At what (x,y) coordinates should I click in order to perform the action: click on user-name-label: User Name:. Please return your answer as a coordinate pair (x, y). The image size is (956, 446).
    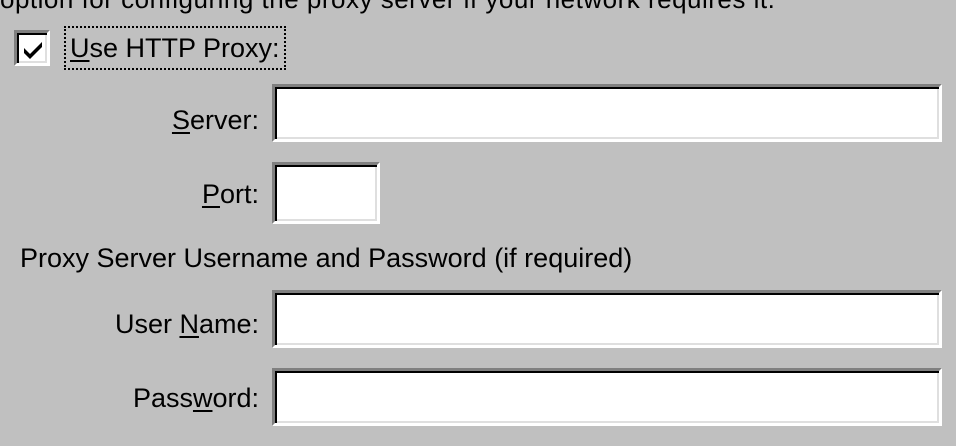
    Looking at the image, I should click on (187, 324).